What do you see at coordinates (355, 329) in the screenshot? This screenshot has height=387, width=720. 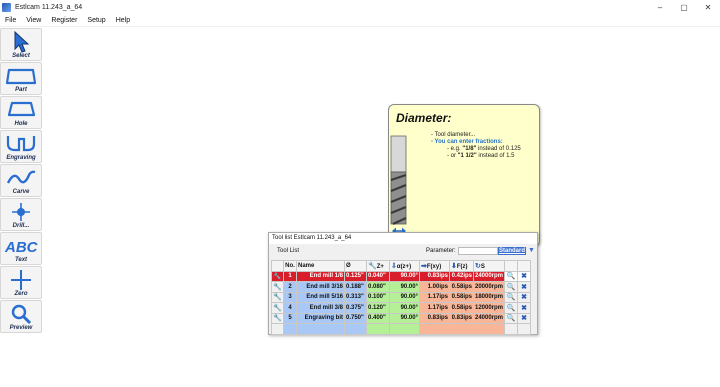 I see `new-tool-diameter` at bounding box center [355, 329].